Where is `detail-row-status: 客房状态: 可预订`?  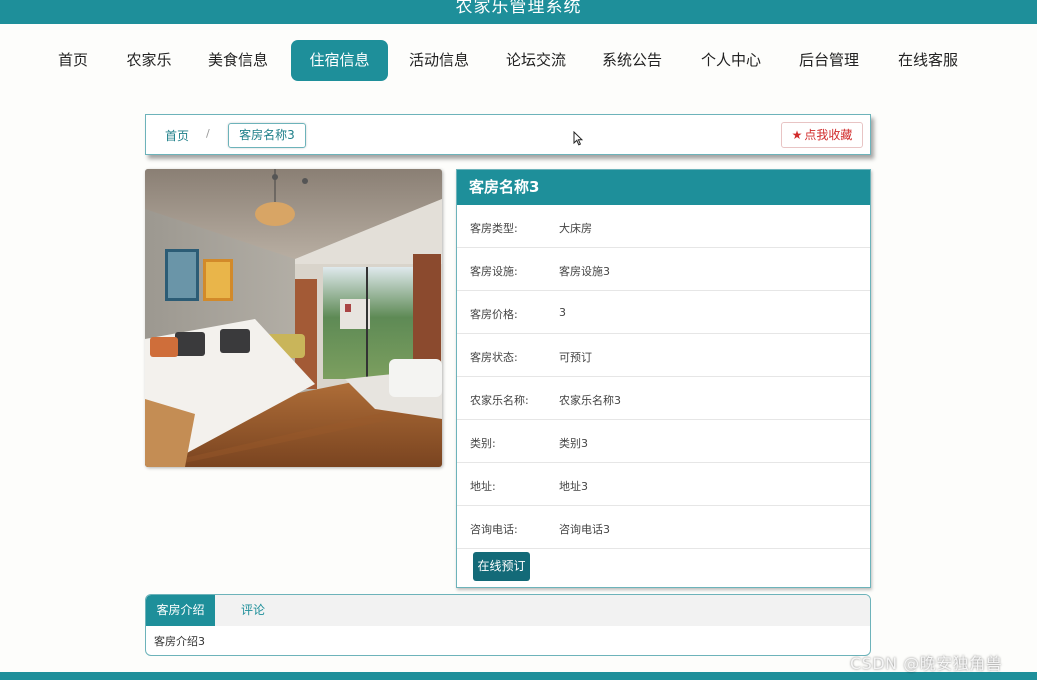 detail-row-status: 客房状态: 可预订 is located at coordinates (663, 355).